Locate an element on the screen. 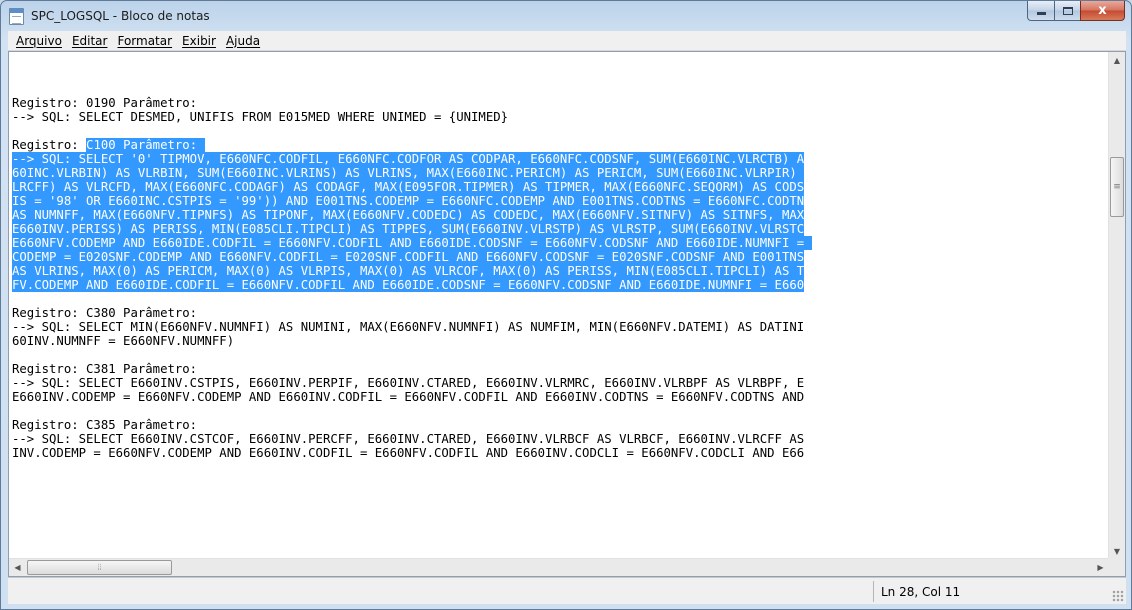 The width and height of the screenshot is (1132, 610). text-line: Registro: C381 Parâmetro: is located at coordinates (560, 369).